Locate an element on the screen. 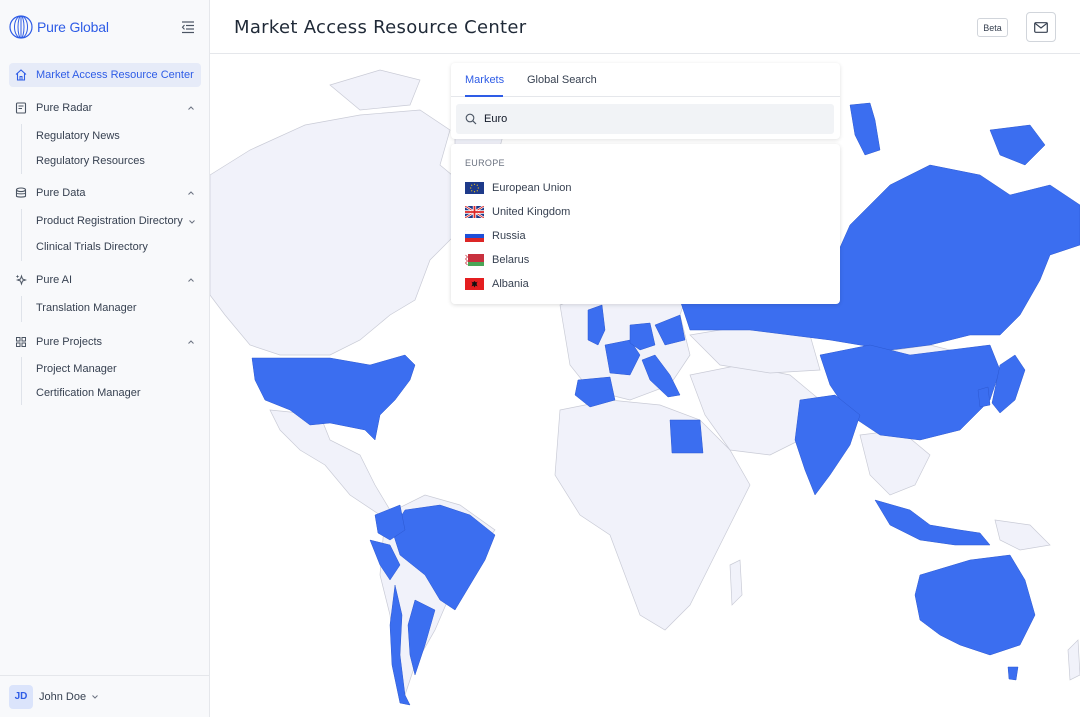  result-belarus: Belarus is located at coordinates (497, 260).